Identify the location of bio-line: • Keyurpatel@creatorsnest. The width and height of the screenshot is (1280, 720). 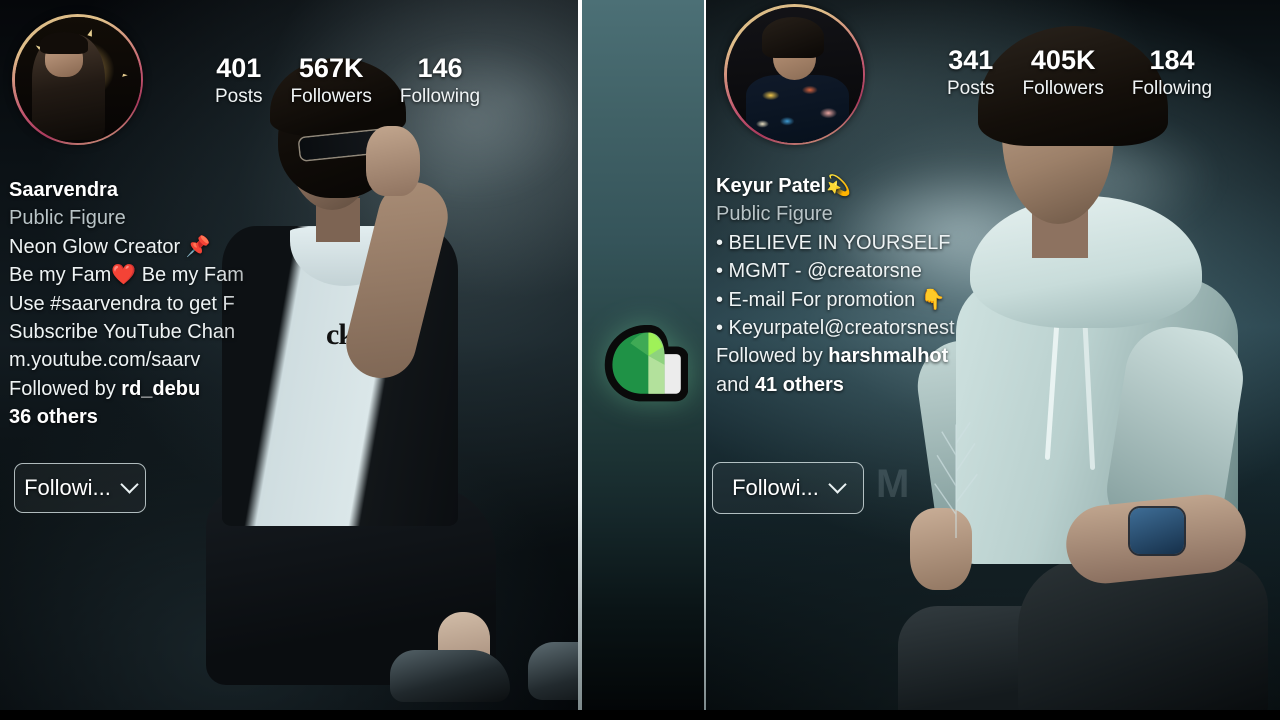
(835, 327).